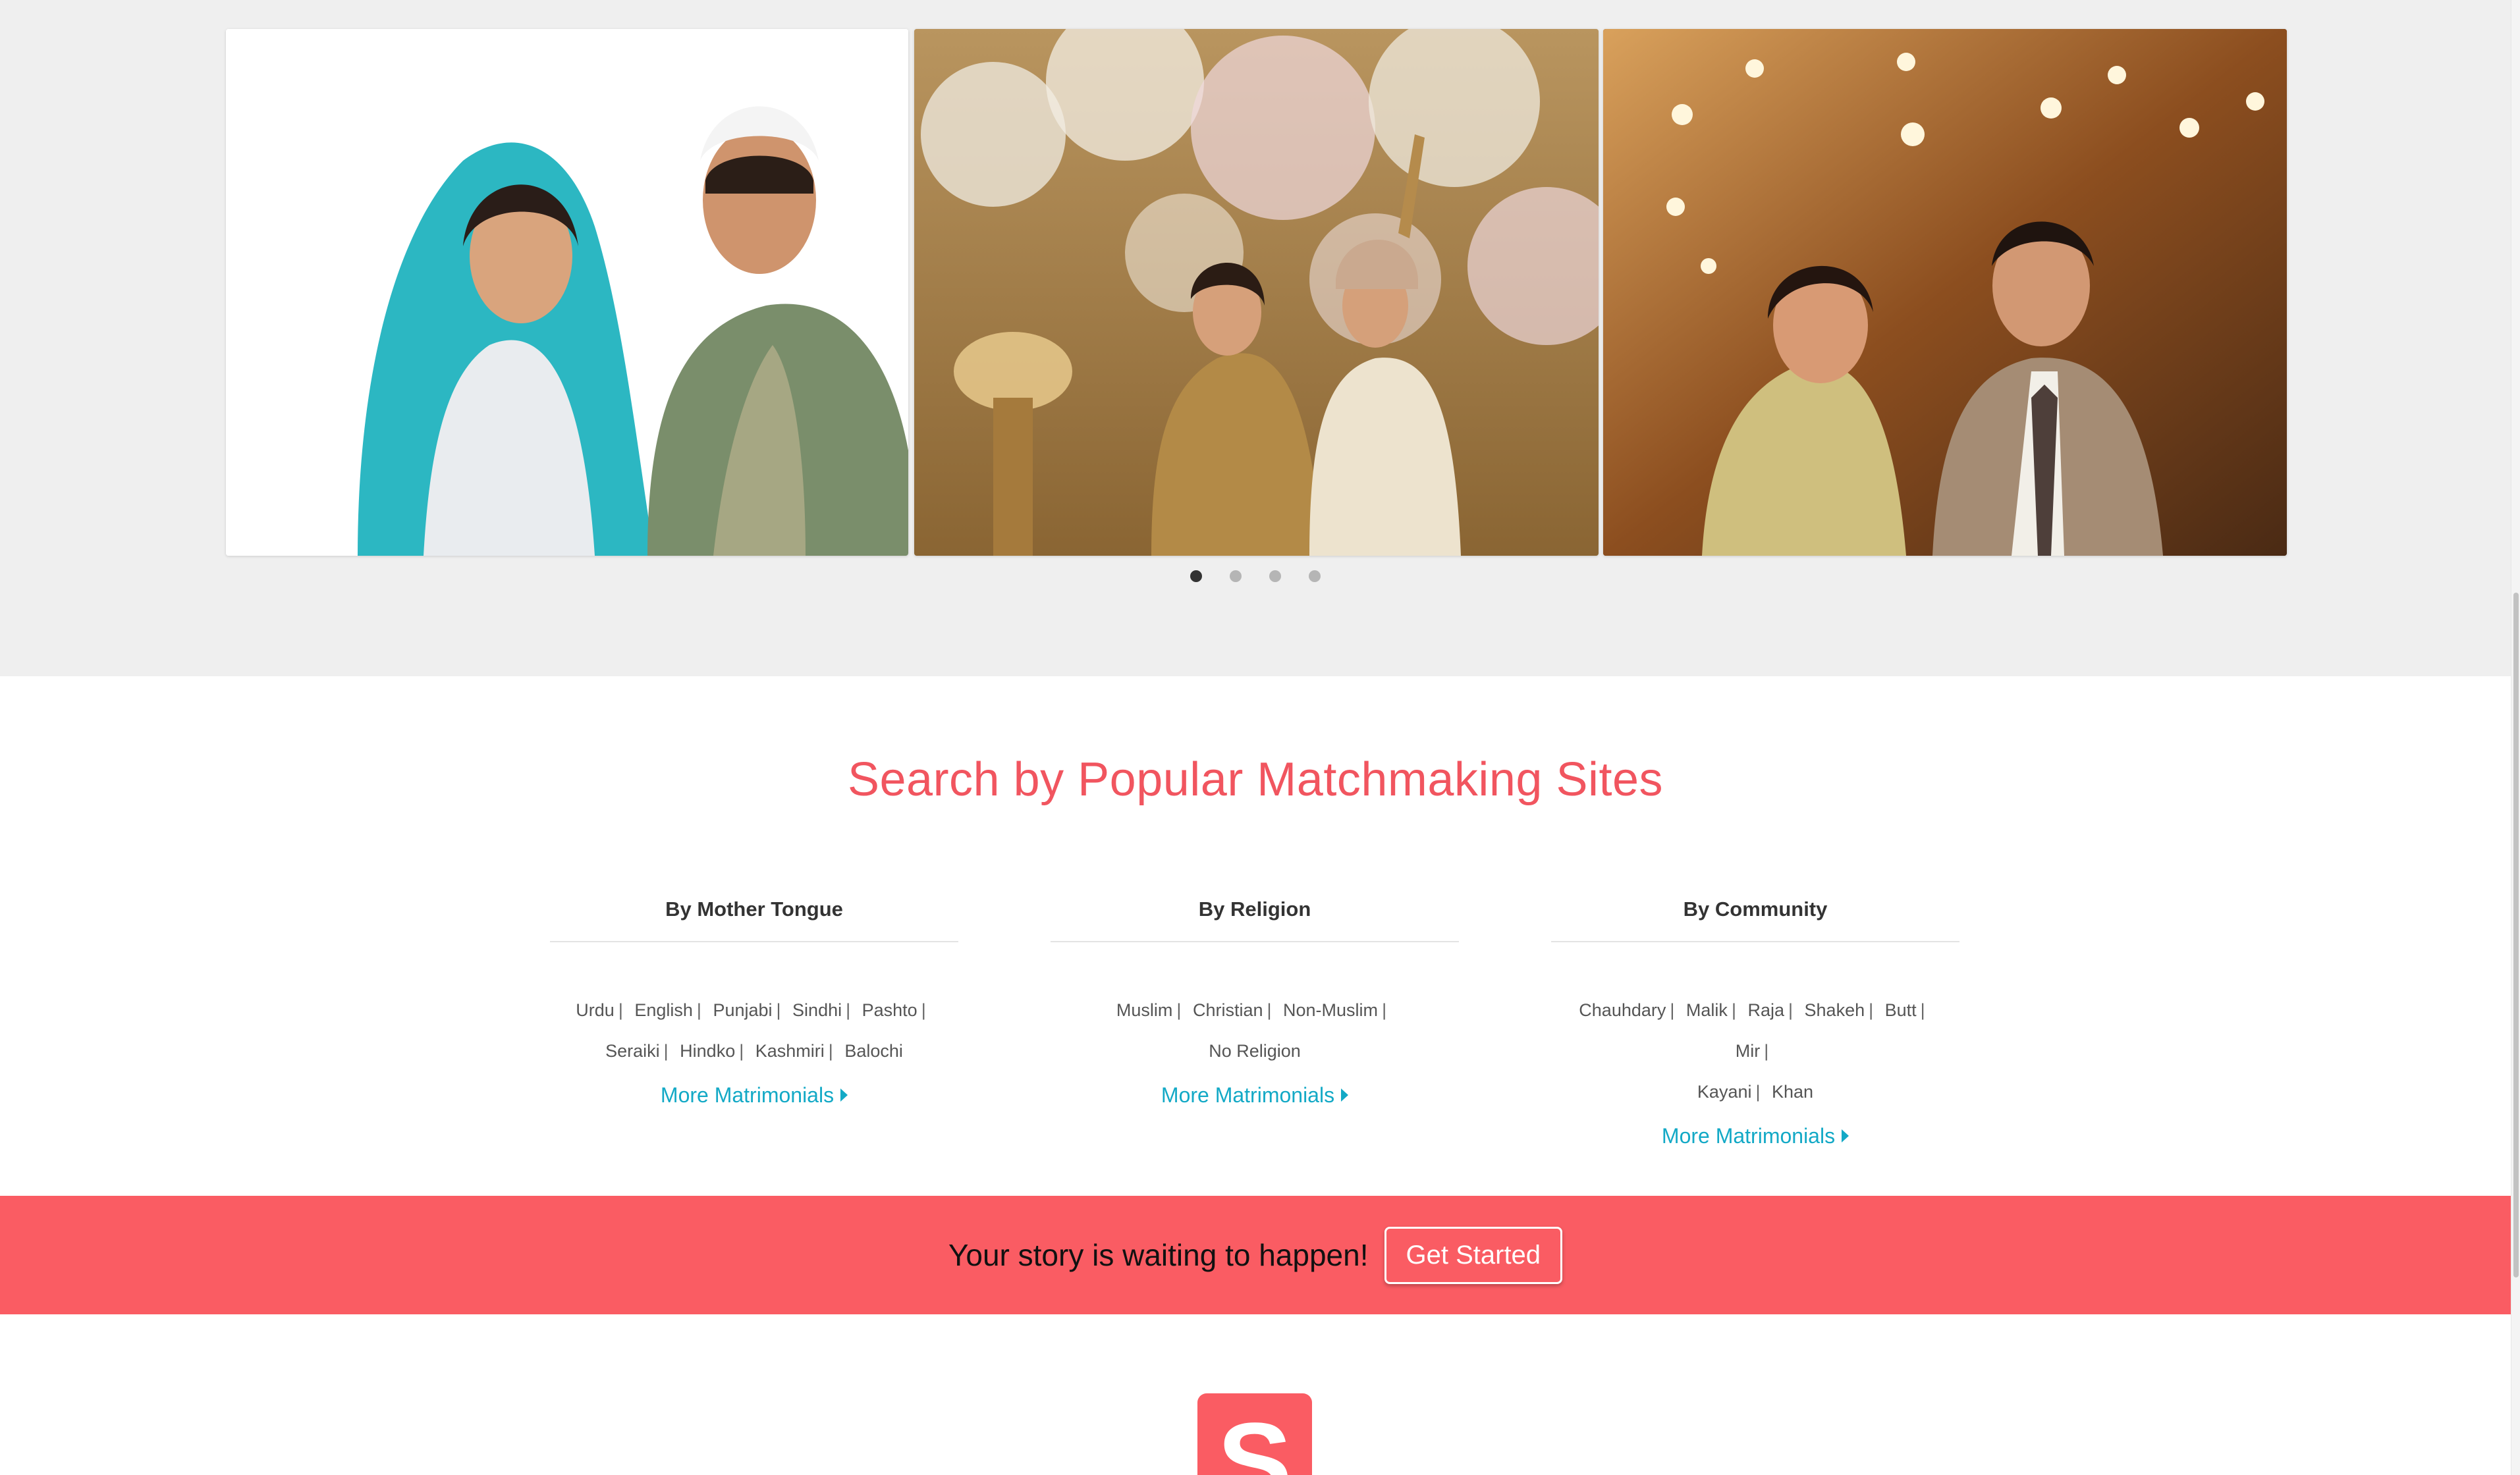 This screenshot has width=2520, height=1475. What do you see at coordinates (742, 1010) in the screenshot?
I see `link-punjabi: Punjabi` at bounding box center [742, 1010].